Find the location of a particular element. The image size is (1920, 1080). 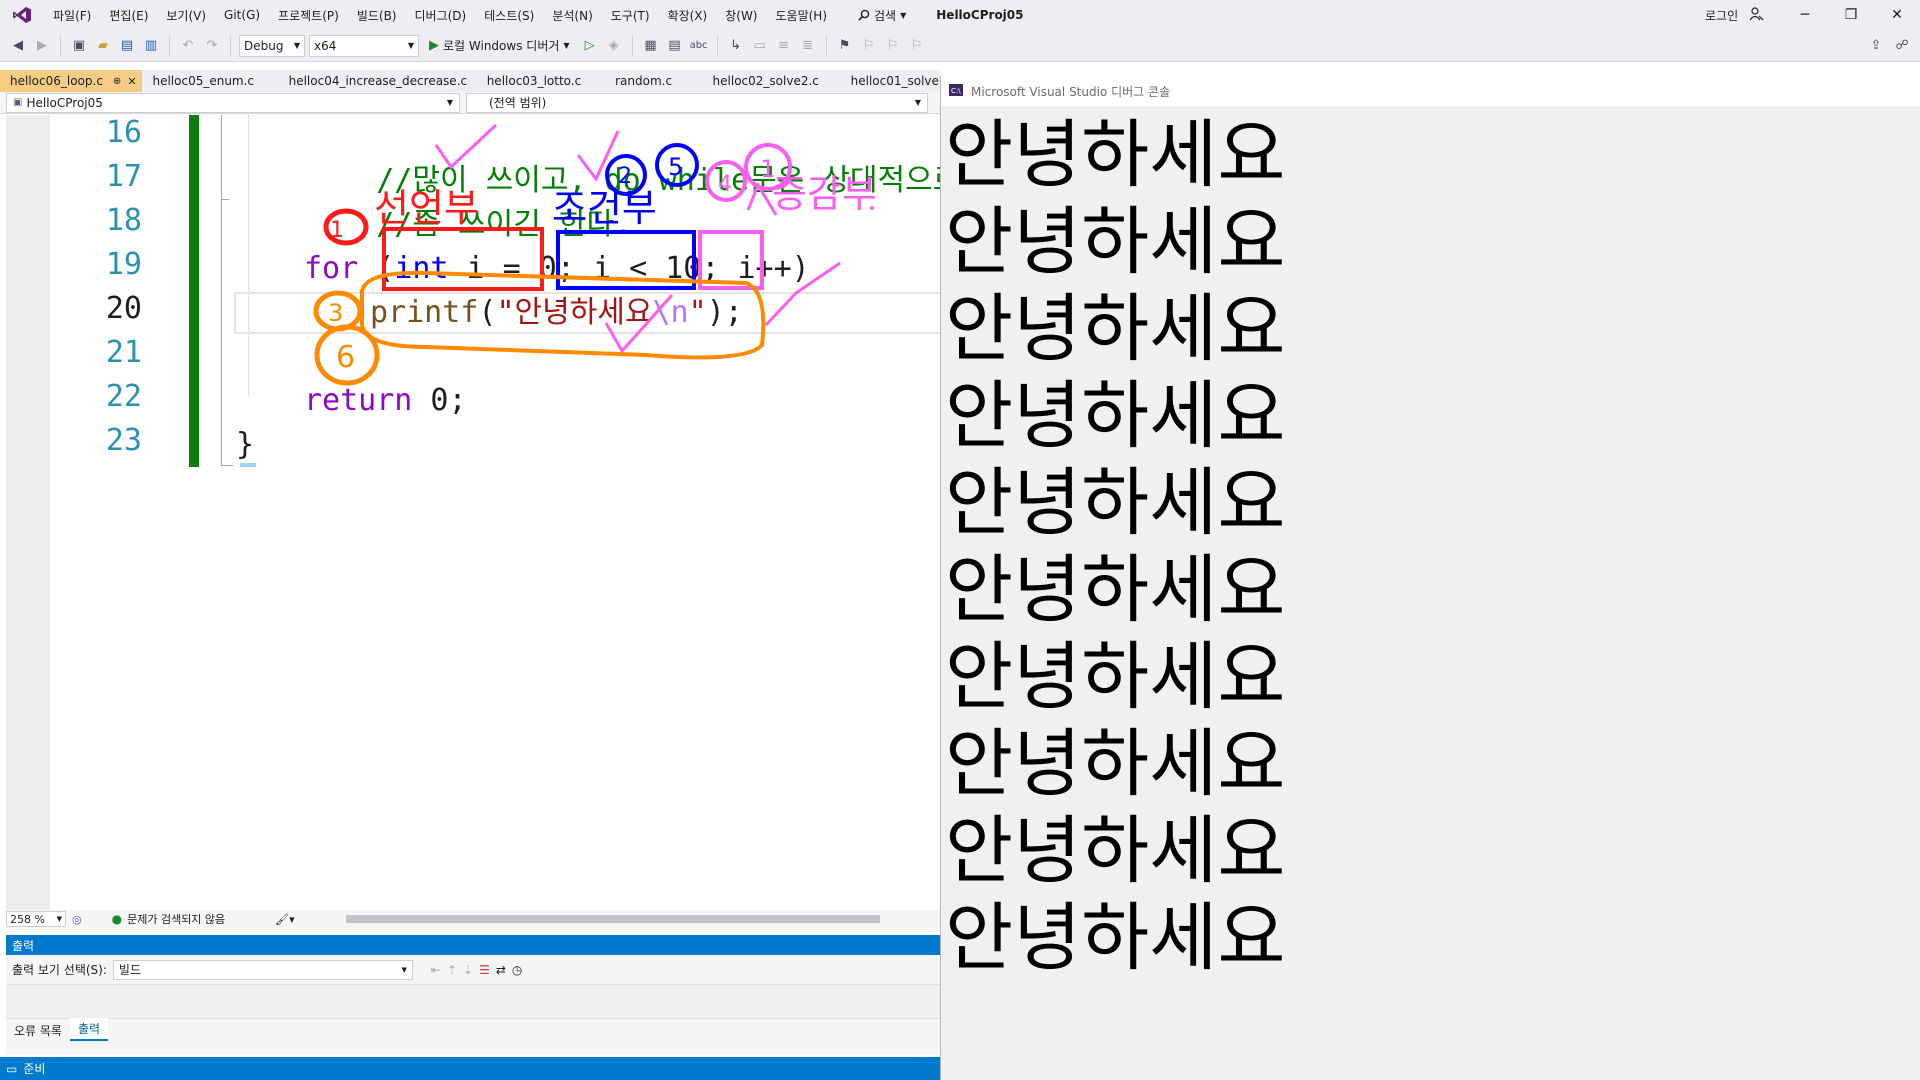

menu-edit: 편집(E) is located at coordinates (128, 15).